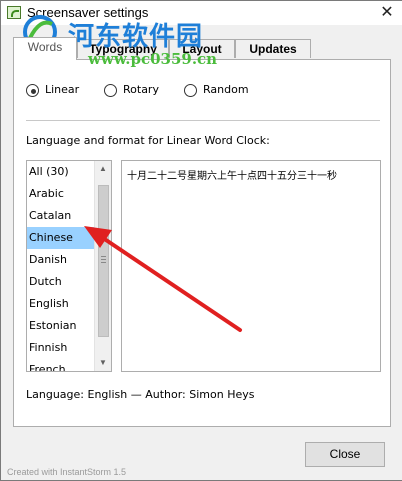 The width and height of the screenshot is (402, 481). I want to click on language-item-finnish: Finnish, so click(62, 348).